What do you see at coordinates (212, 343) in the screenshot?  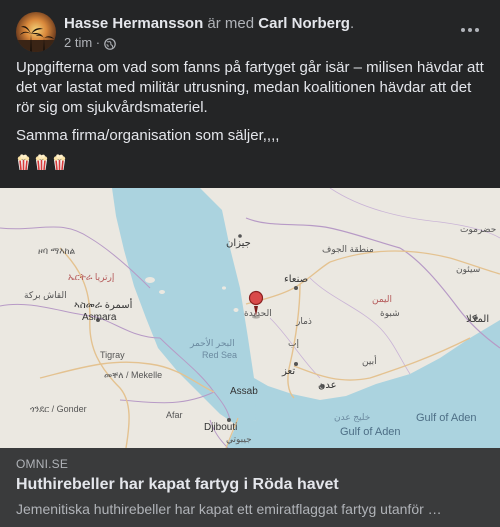 I see `map-label: البحر الأحمر` at bounding box center [212, 343].